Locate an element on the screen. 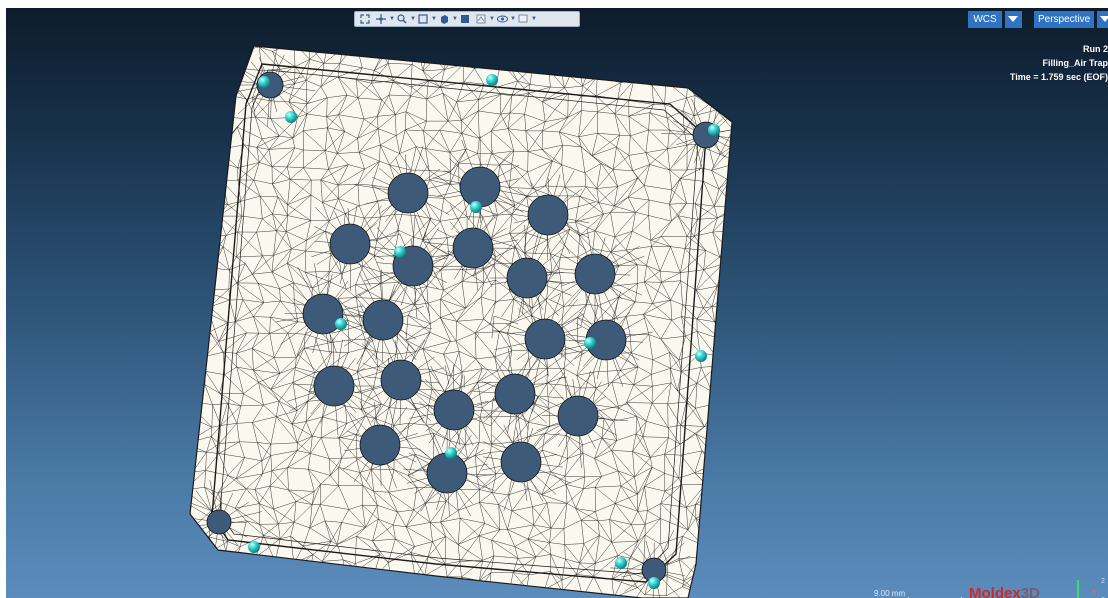 The image size is (1108, 598). display-dropdown-icon: ▼ is located at coordinates (434, 19).